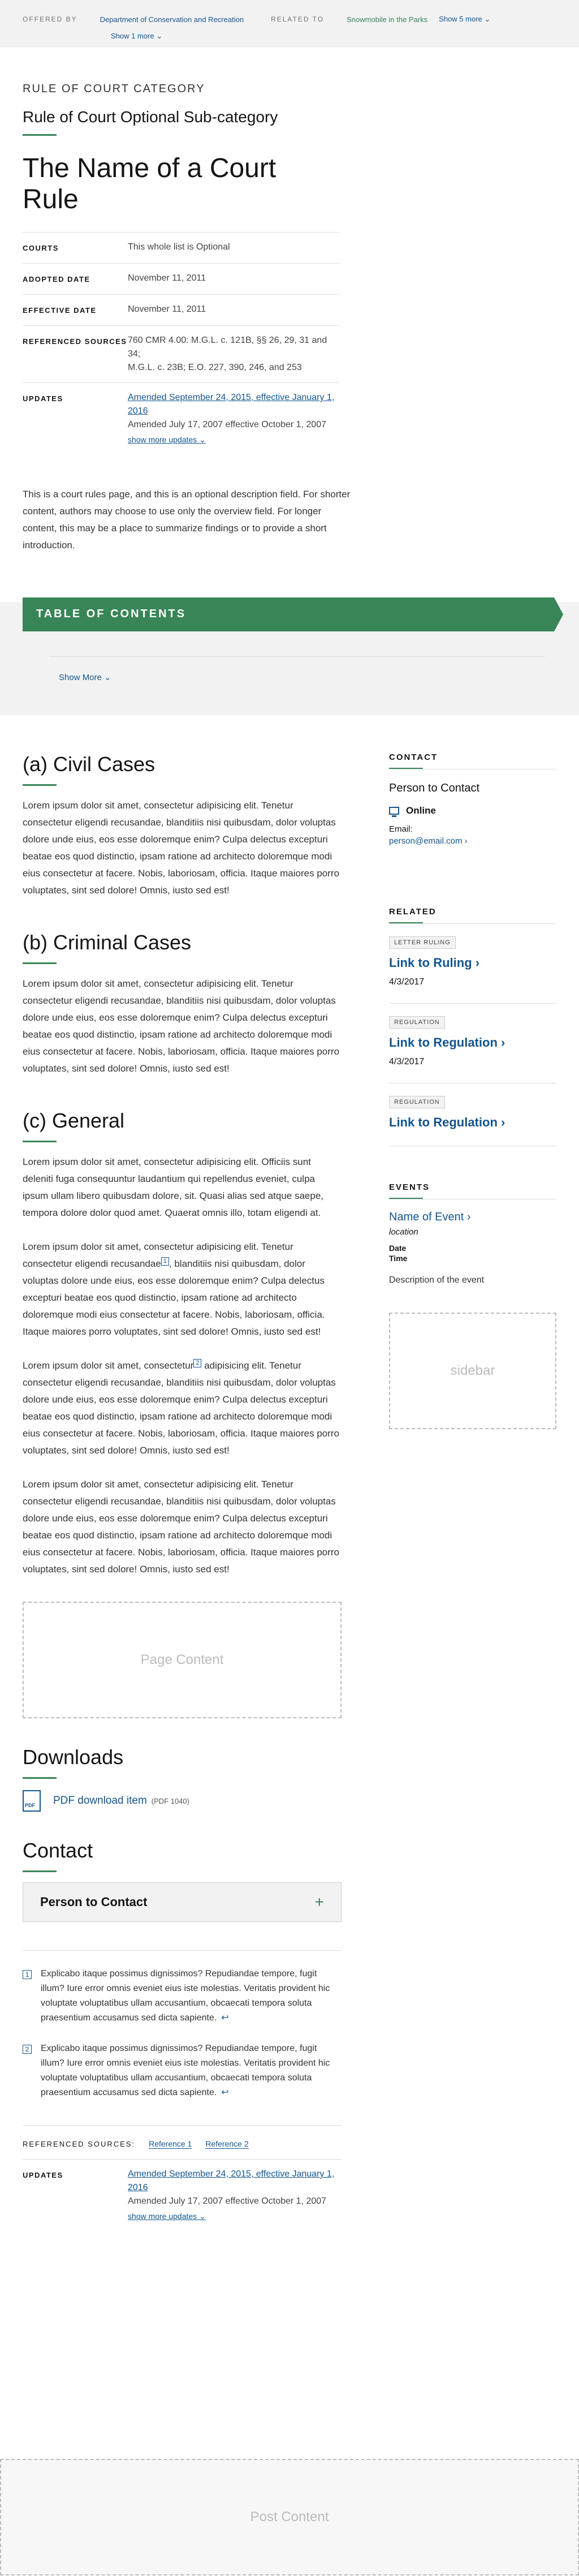 This screenshot has height=2576, width=579. I want to click on reference-link-2: Reference 2, so click(227, 2144).